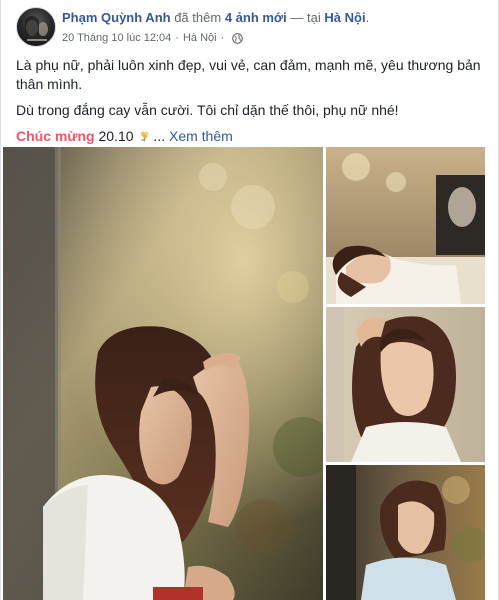 This screenshot has width=499, height=600. I want to click on timestamp-link: 20 Tháng 10 lúc 12:04, so click(116, 38).